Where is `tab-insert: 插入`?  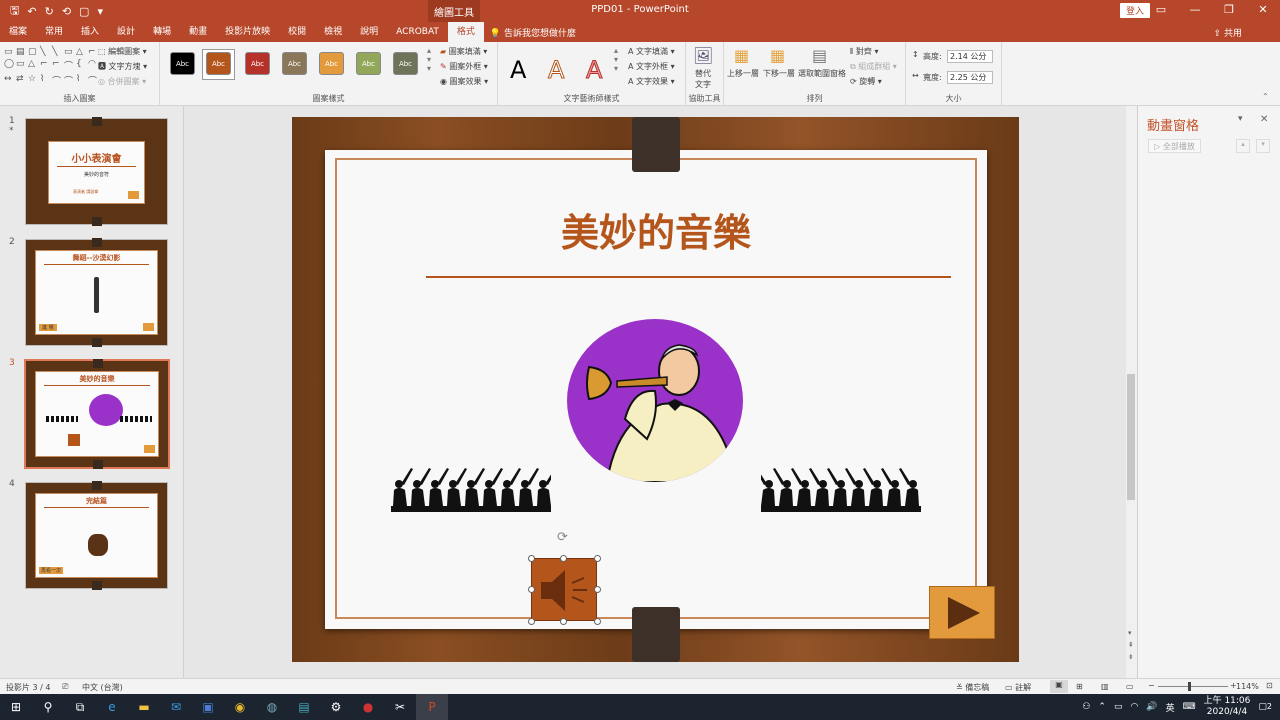 tab-insert: 插入 is located at coordinates (90, 32).